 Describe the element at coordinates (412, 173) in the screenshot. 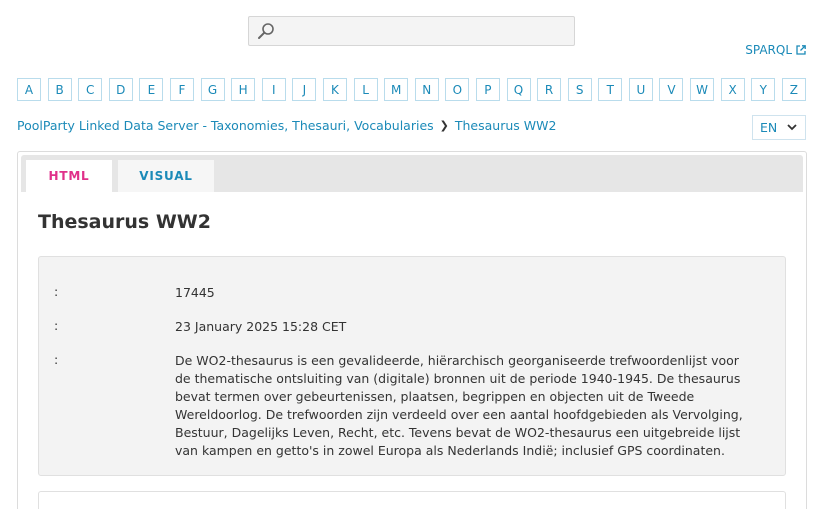

I see `tab-strip: HTML VISUAL` at that location.